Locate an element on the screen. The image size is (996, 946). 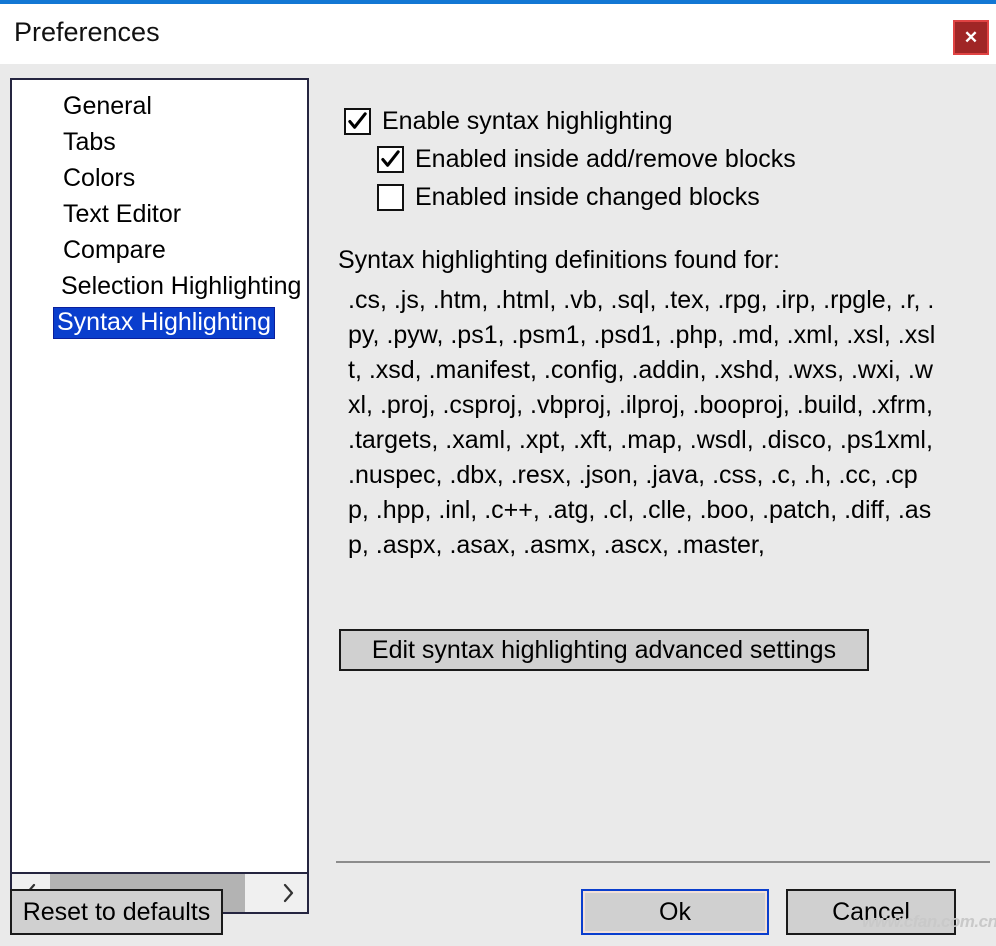
sidebar-item-general: General is located at coordinates (107, 107).